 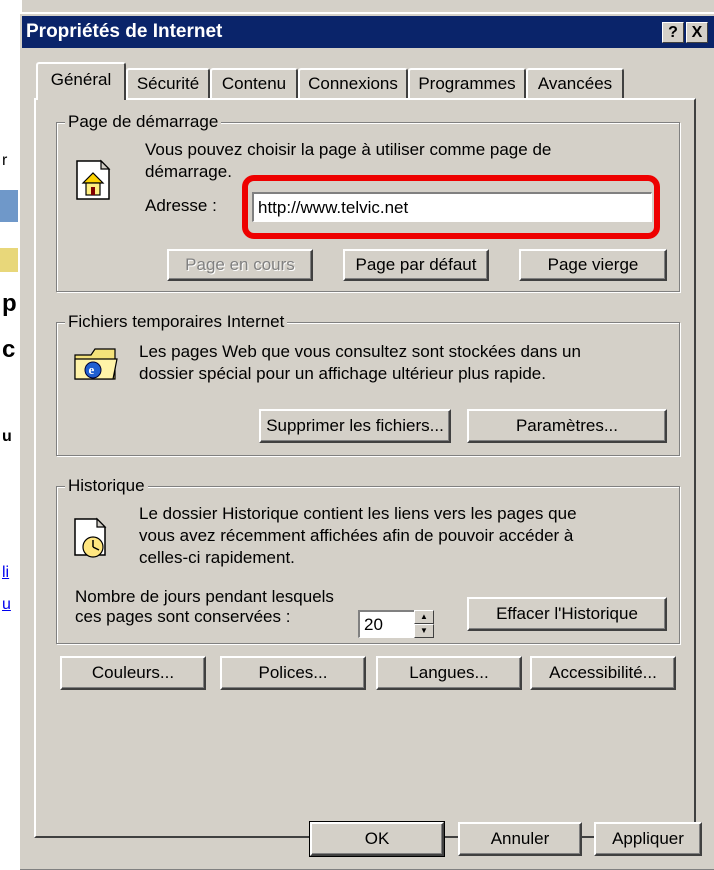 I want to click on background-text-fragment: c, so click(x=9, y=349).